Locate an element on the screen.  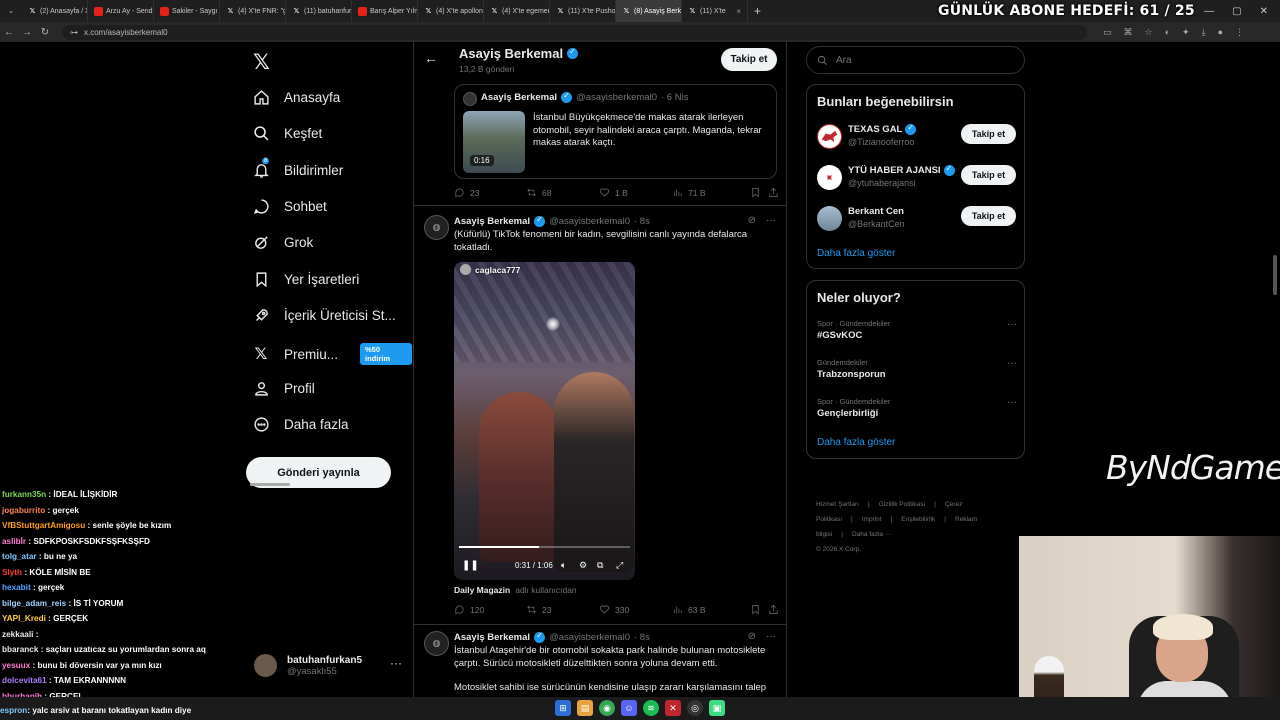
views-button: 63 B is located at coordinates (711, 609).